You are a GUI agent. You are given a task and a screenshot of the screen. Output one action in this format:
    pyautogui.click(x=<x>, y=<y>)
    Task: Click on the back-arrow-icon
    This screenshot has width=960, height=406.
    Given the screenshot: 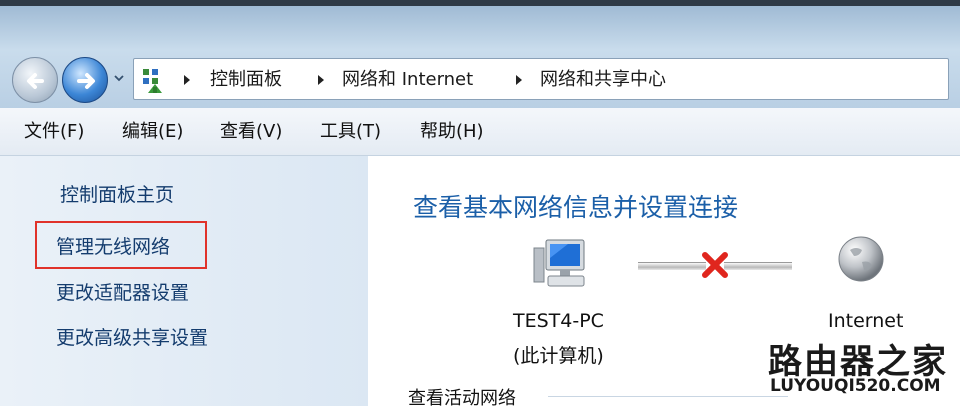 What is the action you would take?
    pyautogui.click(x=35, y=81)
    